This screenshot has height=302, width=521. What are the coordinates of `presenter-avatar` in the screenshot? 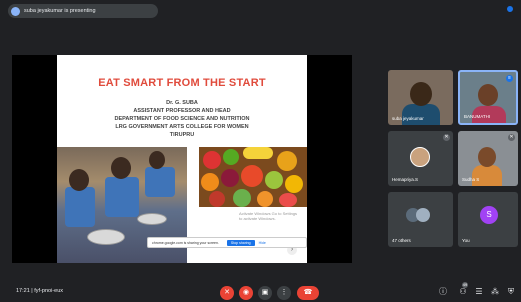 It's located at (15, 11).